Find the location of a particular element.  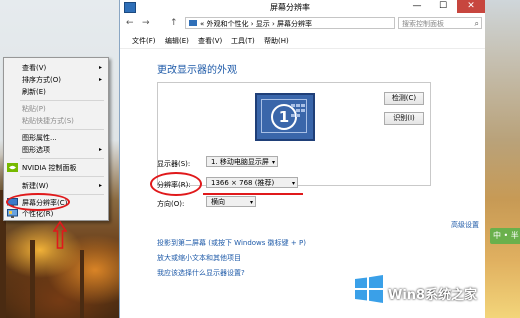

menu-item-refresh: 刷新(E) is located at coordinates (56, 92).